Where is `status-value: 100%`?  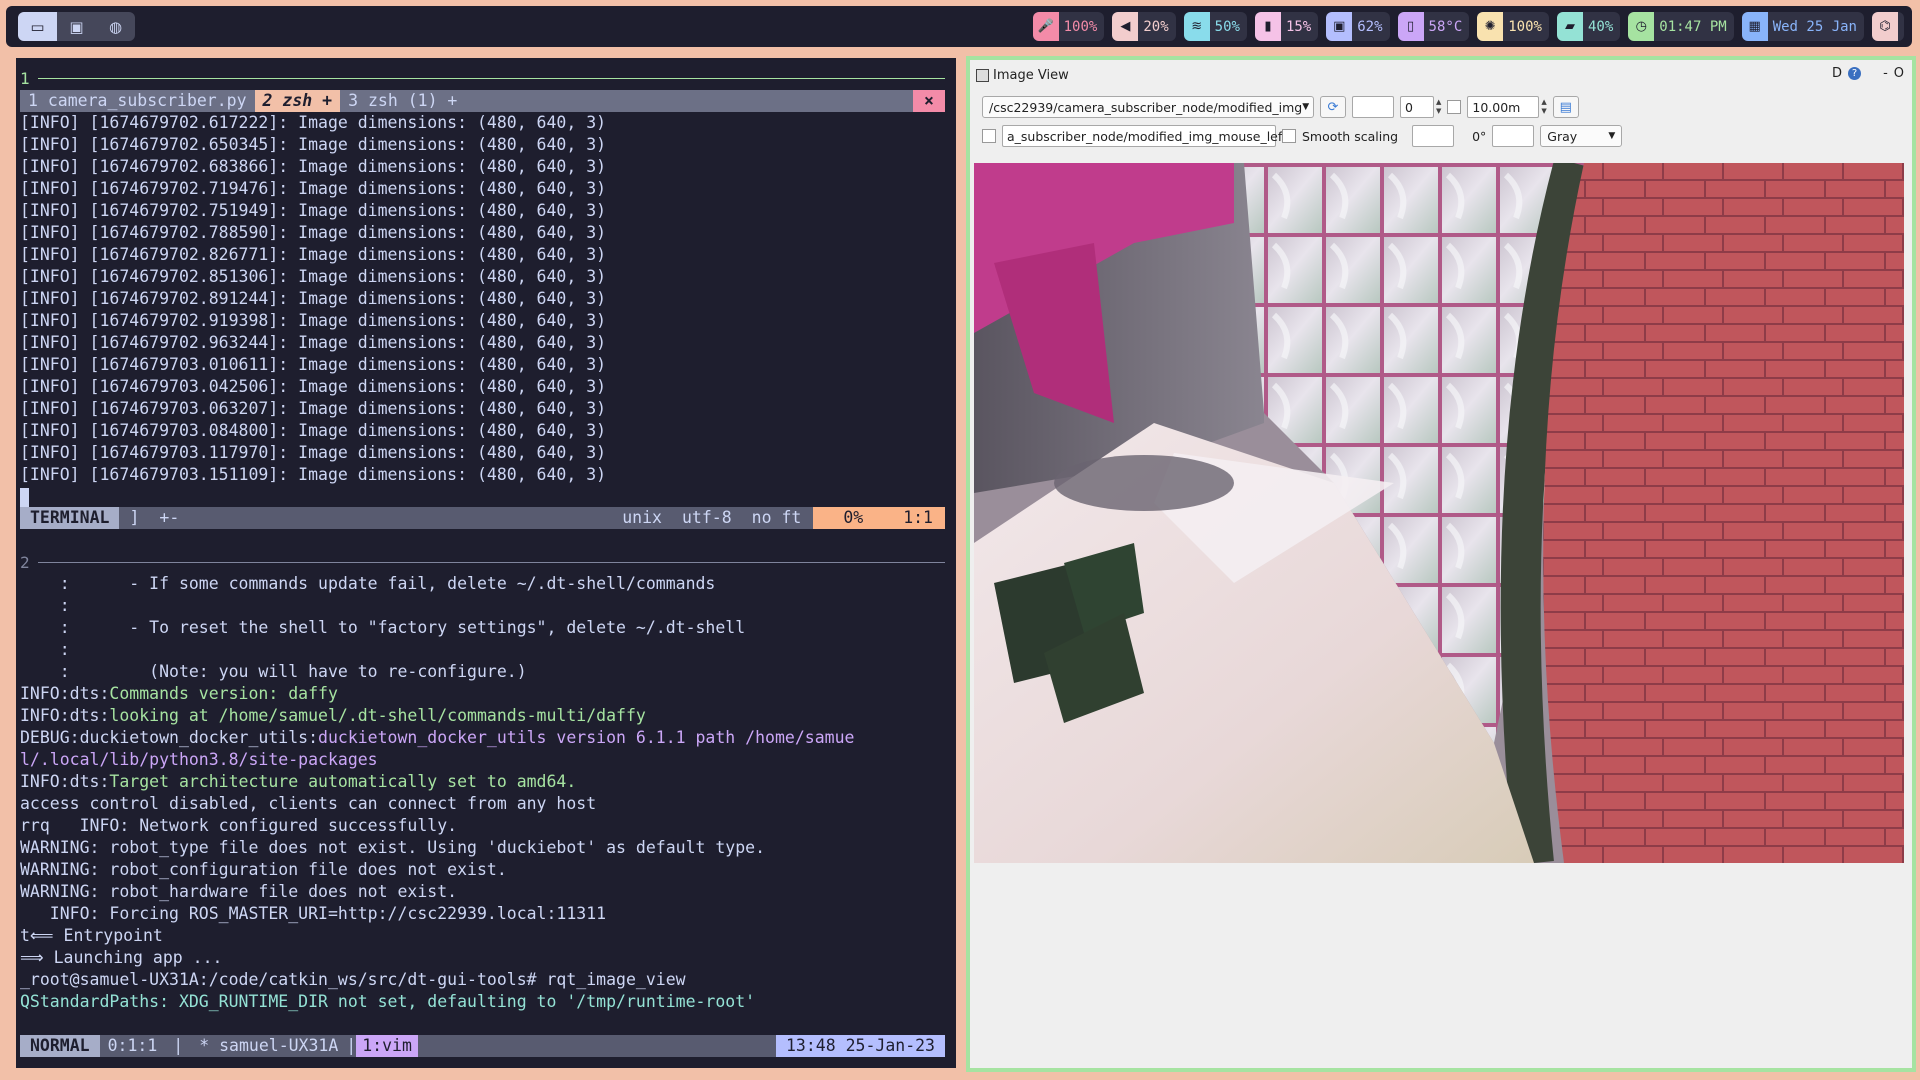 status-value: 100% is located at coordinates (1080, 26).